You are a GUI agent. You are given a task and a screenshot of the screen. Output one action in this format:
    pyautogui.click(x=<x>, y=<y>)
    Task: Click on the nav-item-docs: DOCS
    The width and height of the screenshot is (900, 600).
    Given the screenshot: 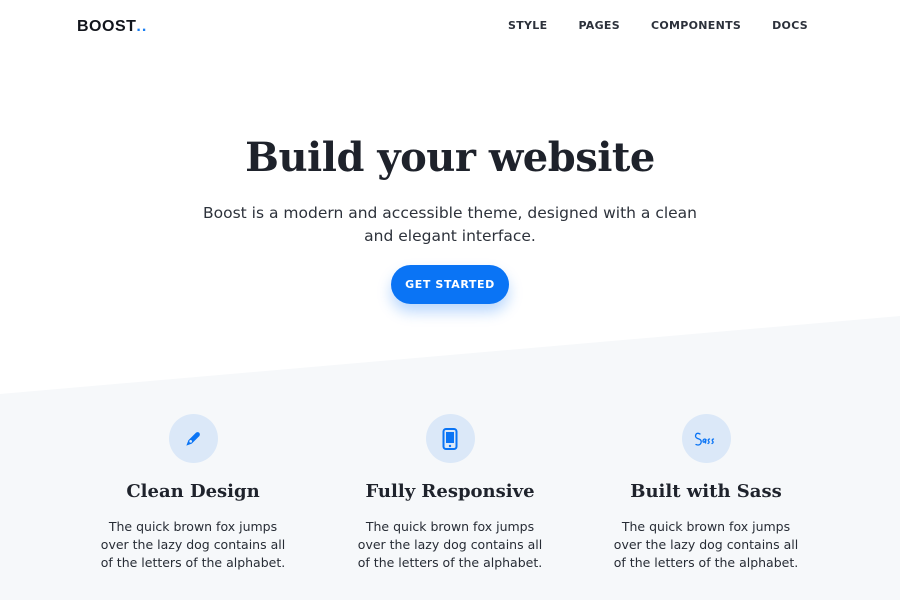 What is the action you would take?
    pyautogui.click(x=790, y=26)
    